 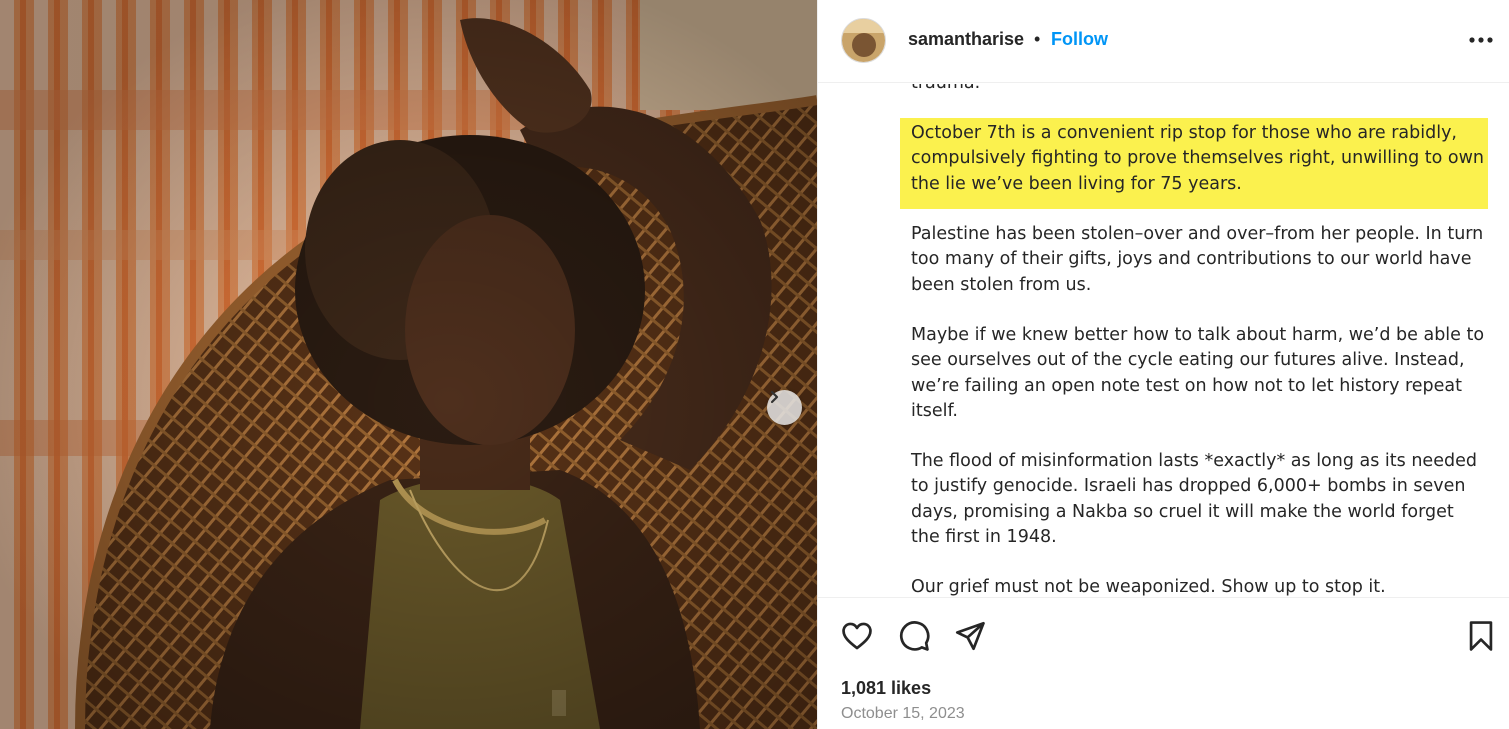 I want to click on comment-button, so click(x=914, y=636).